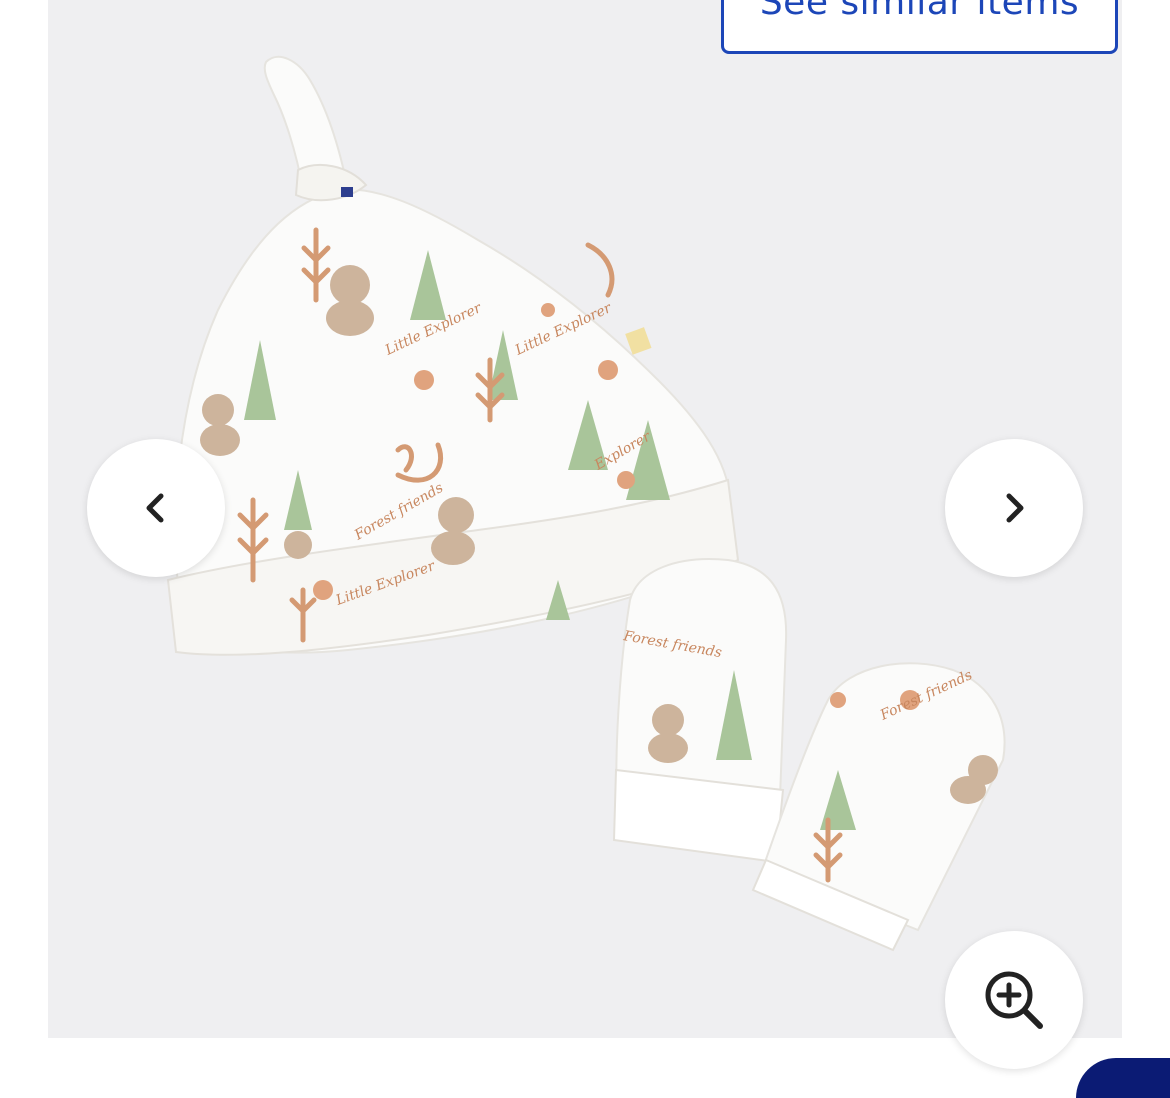 Image resolution: width=1170 pixels, height=1098 pixels. I want to click on next-image-button, so click(1014, 508).